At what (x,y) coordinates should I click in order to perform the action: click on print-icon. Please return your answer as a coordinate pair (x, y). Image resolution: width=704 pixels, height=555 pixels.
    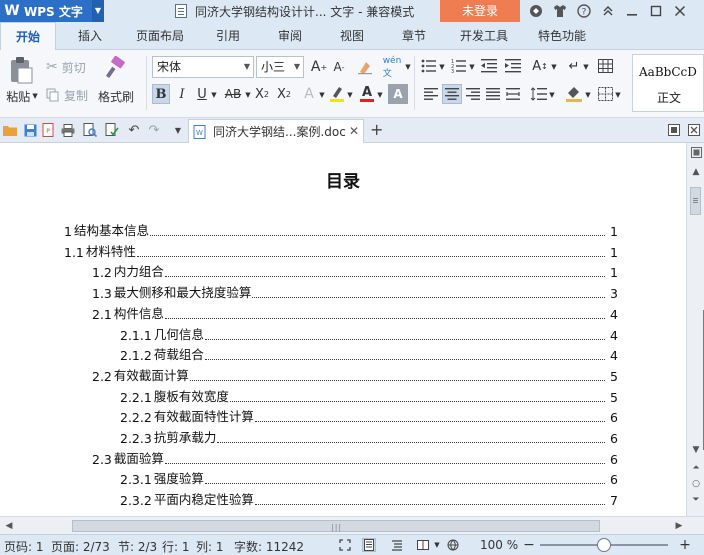
    Looking at the image, I should click on (68, 130).